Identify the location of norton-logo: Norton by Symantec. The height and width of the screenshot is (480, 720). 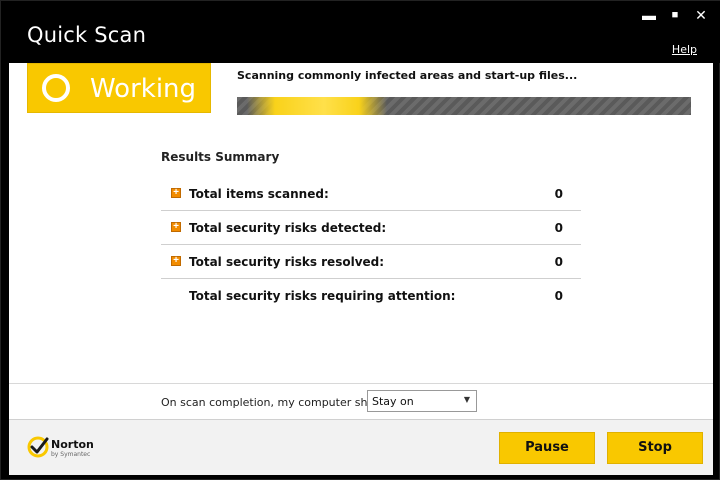
(67, 450).